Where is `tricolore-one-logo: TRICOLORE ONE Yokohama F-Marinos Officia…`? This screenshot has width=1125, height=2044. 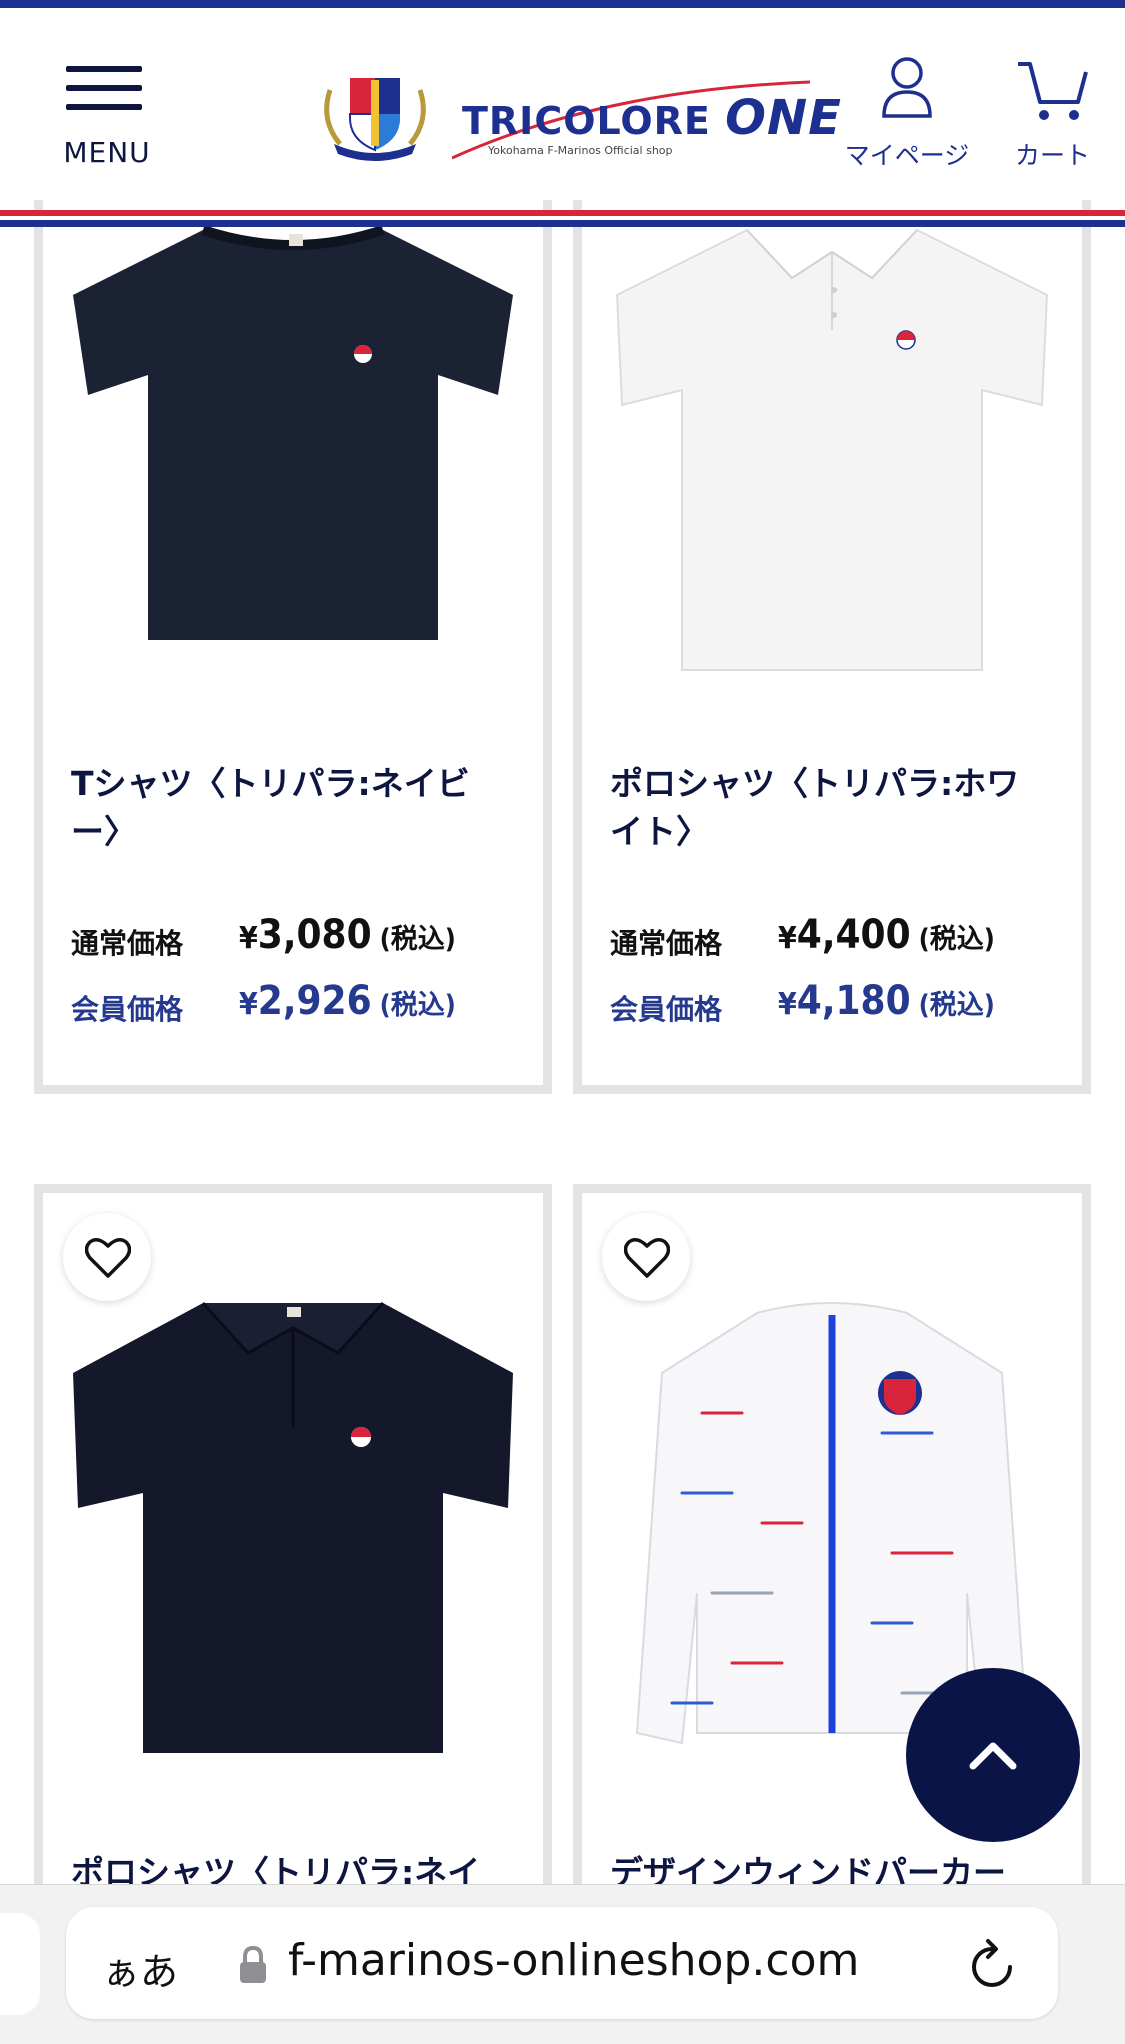
tricolore-one-logo: TRICOLORE ONE Yokohama F-Marinos Officia… is located at coordinates (646, 125).